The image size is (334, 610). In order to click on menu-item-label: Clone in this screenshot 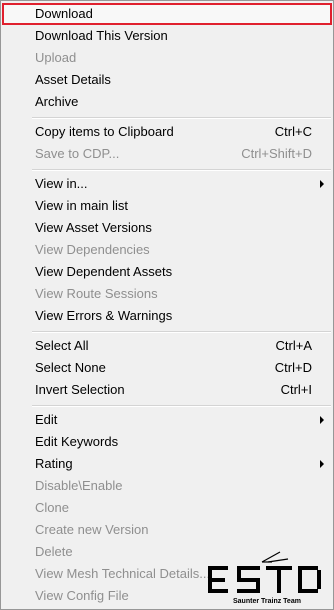, I will do `click(52, 507)`.